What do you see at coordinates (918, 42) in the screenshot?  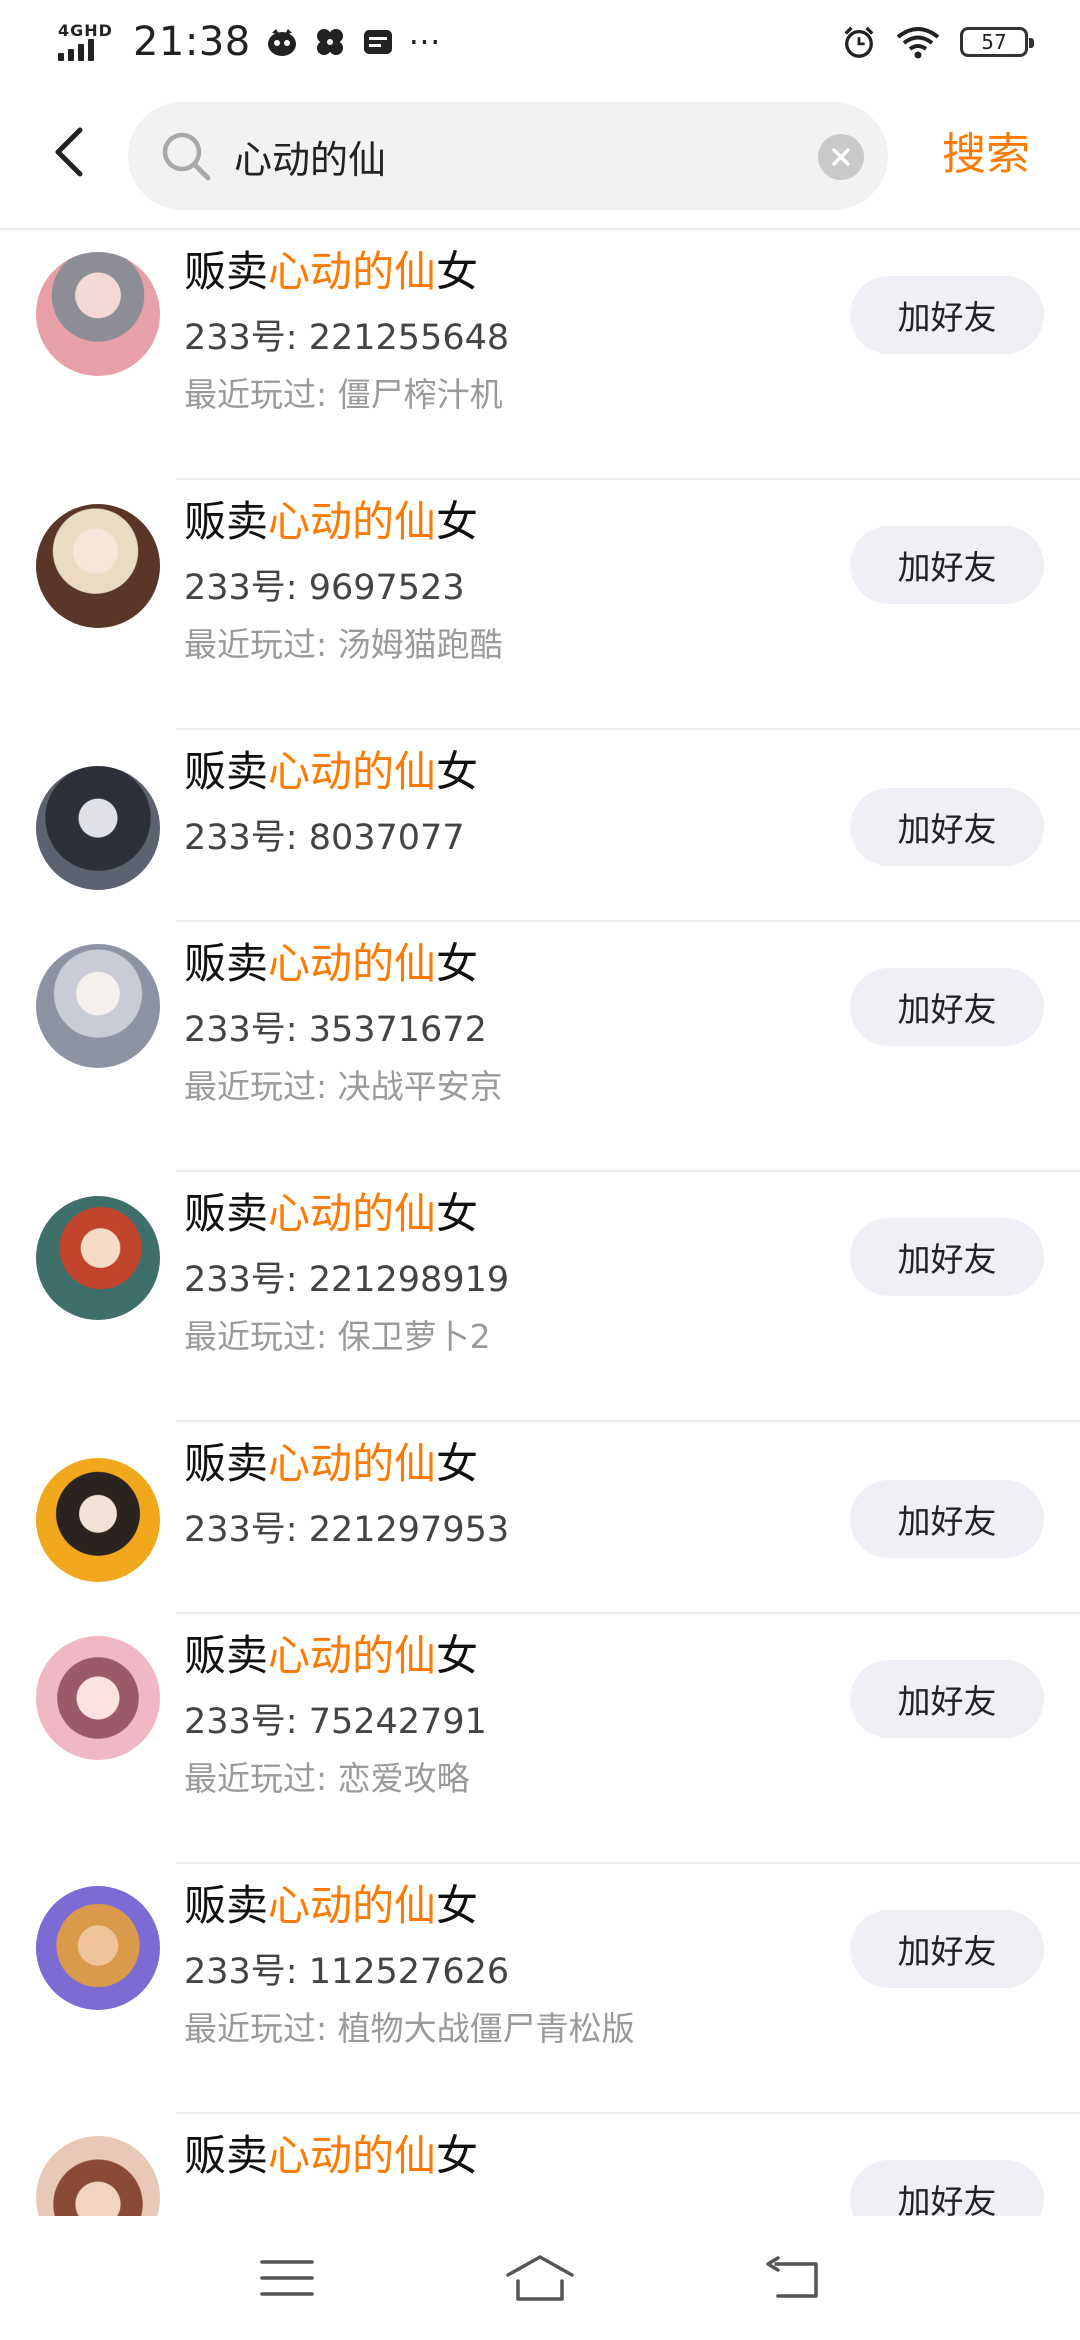 I see `wifi-icon` at bounding box center [918, 42].